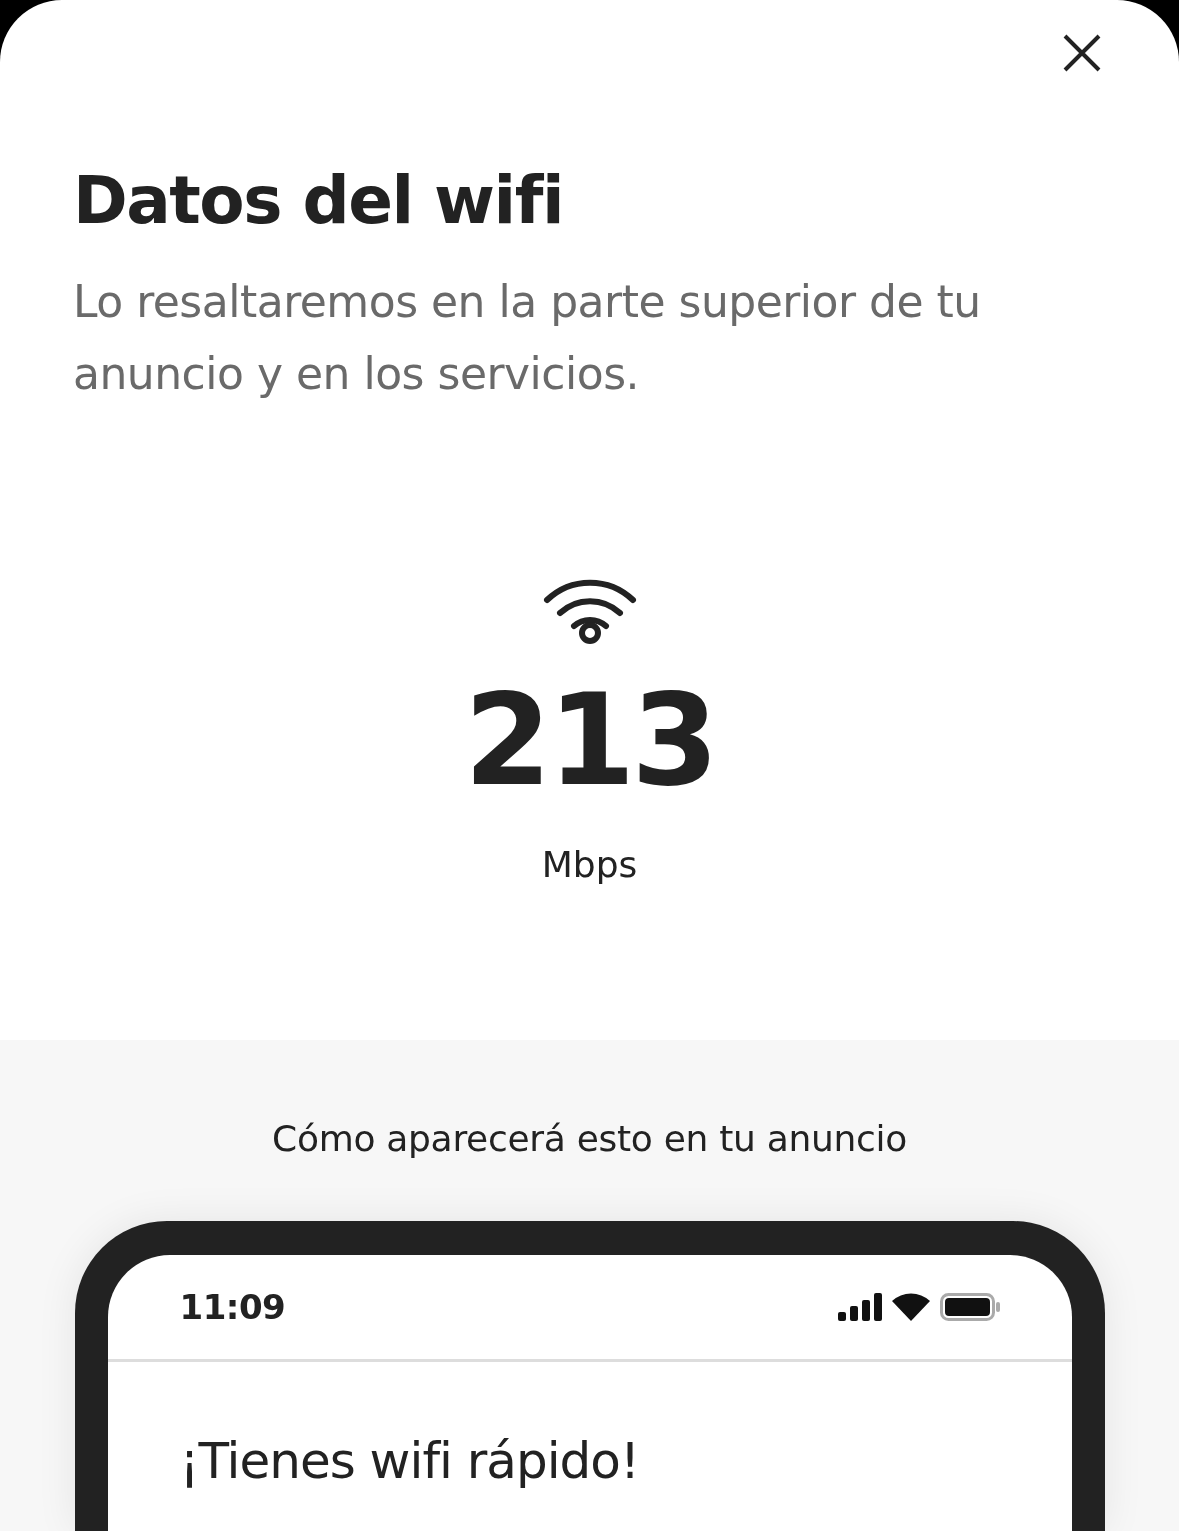  Describe the element at coordinates (589, 864) in the screenshot. I see `speed-unit: Mbps` at that location.